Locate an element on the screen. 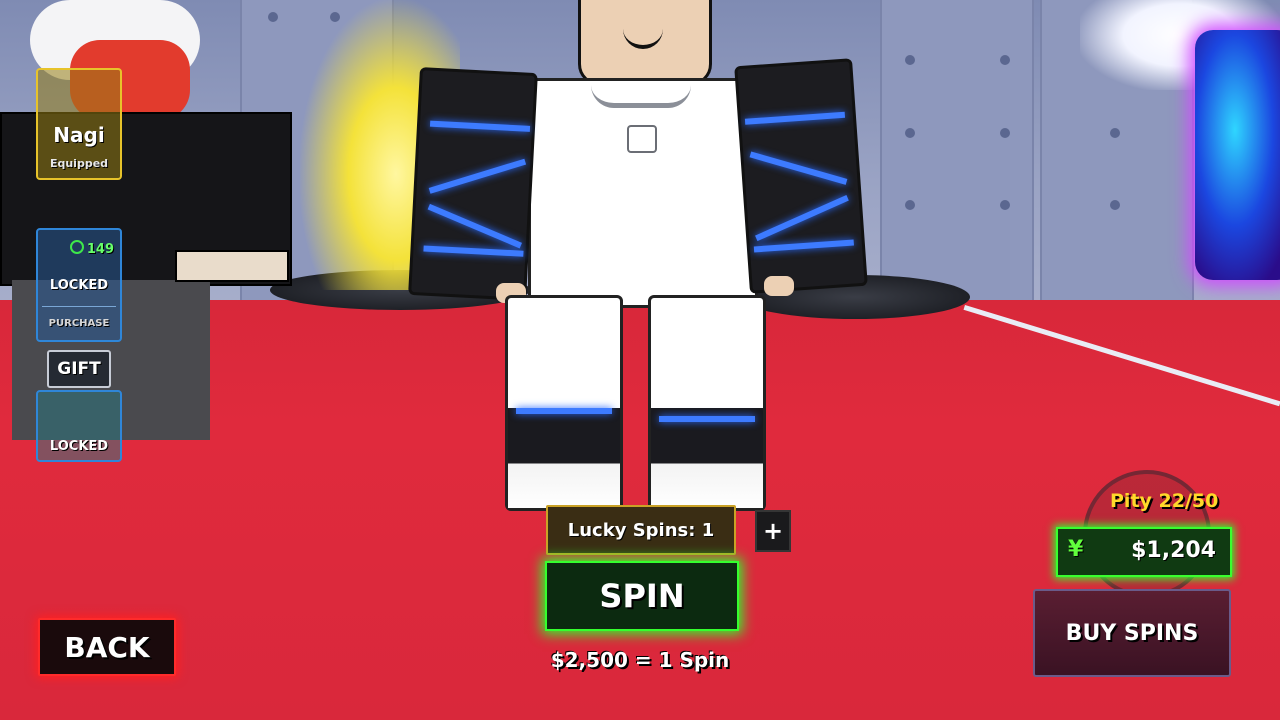  style-name: Nagi is located at coordinates (79, 135).